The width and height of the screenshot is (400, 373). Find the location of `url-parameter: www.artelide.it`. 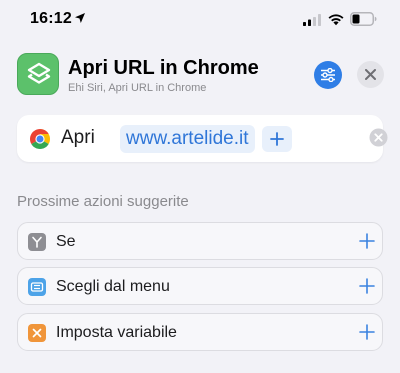

url-parameter: www.artelide.it is located at coordinates (187, 139).